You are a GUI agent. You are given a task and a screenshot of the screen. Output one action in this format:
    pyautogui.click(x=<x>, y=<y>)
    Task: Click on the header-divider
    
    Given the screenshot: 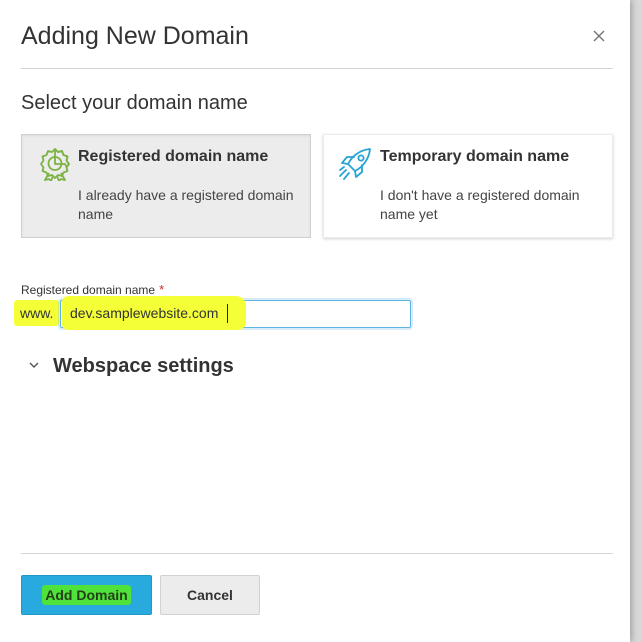 What is the action you would take?
    pyautogui.click(x=317, y=68)
    